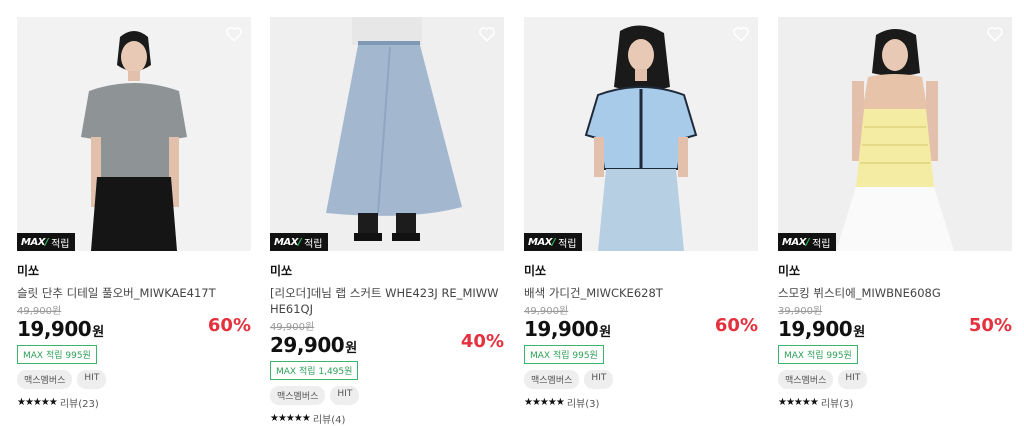 The image size is (1024, 426). Describe the element at coordinates (79, 402) in the screenshot. I see `review-count: 리뷰(23)` at that location.